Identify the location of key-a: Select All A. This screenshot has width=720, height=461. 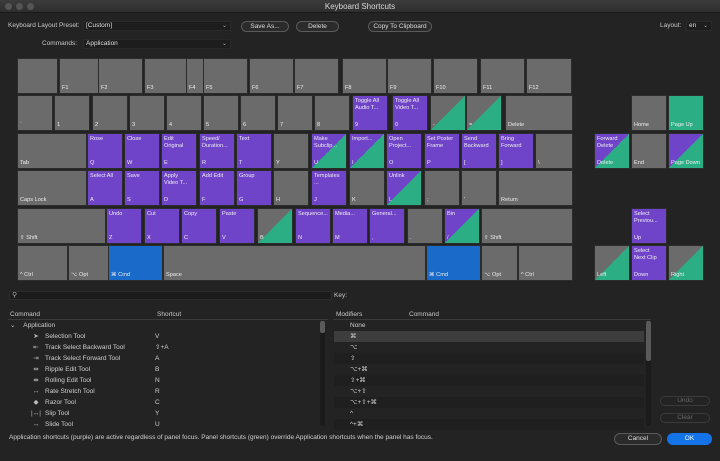
(105, 188).